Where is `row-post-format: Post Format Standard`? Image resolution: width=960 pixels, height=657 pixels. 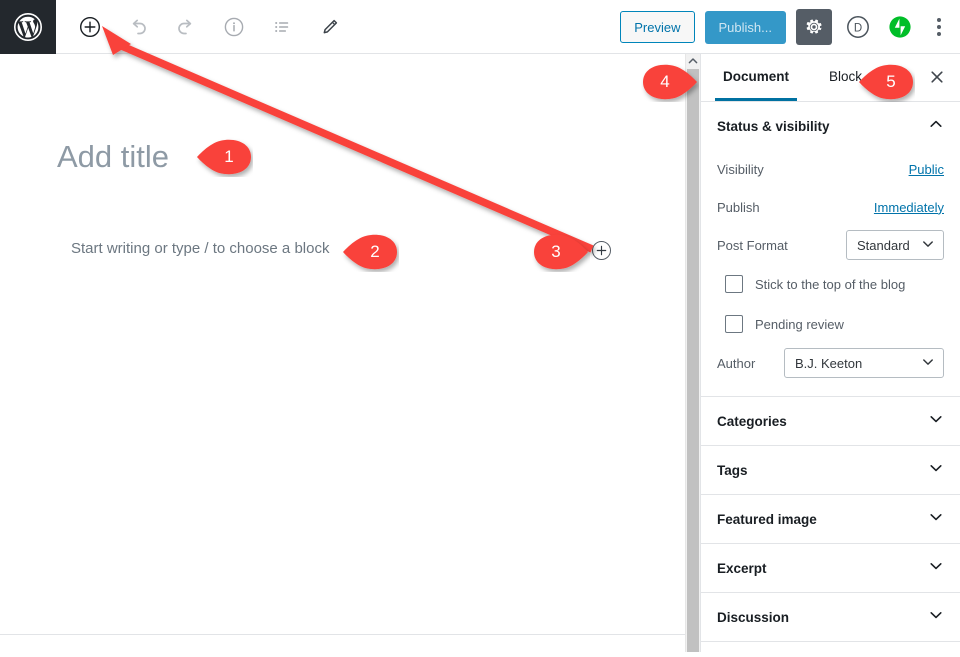
row-post-format: Post Format Standard is located at coordinates (830, 245).